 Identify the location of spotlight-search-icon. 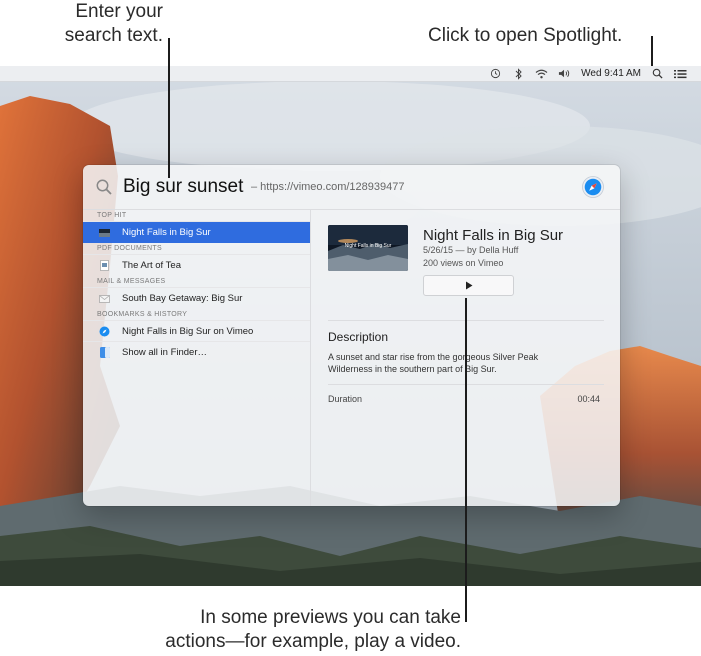
(657, 73).